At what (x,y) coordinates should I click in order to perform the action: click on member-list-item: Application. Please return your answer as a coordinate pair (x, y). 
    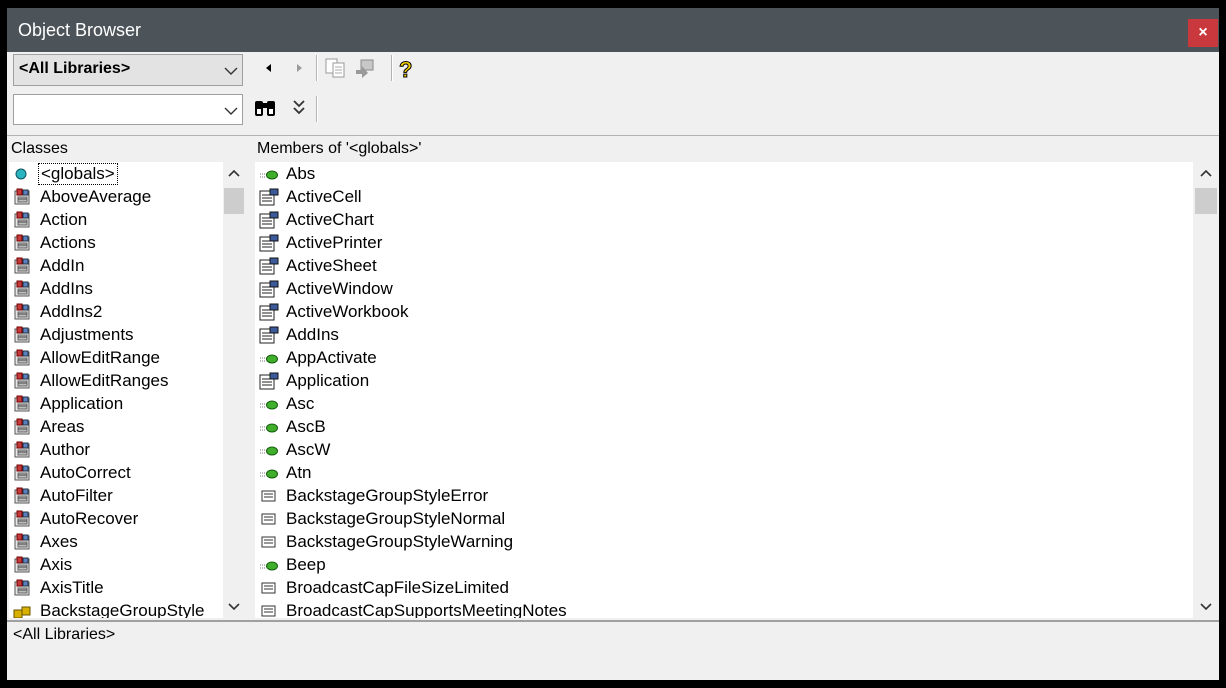
    Looking at the image, I should click on (724, 380).